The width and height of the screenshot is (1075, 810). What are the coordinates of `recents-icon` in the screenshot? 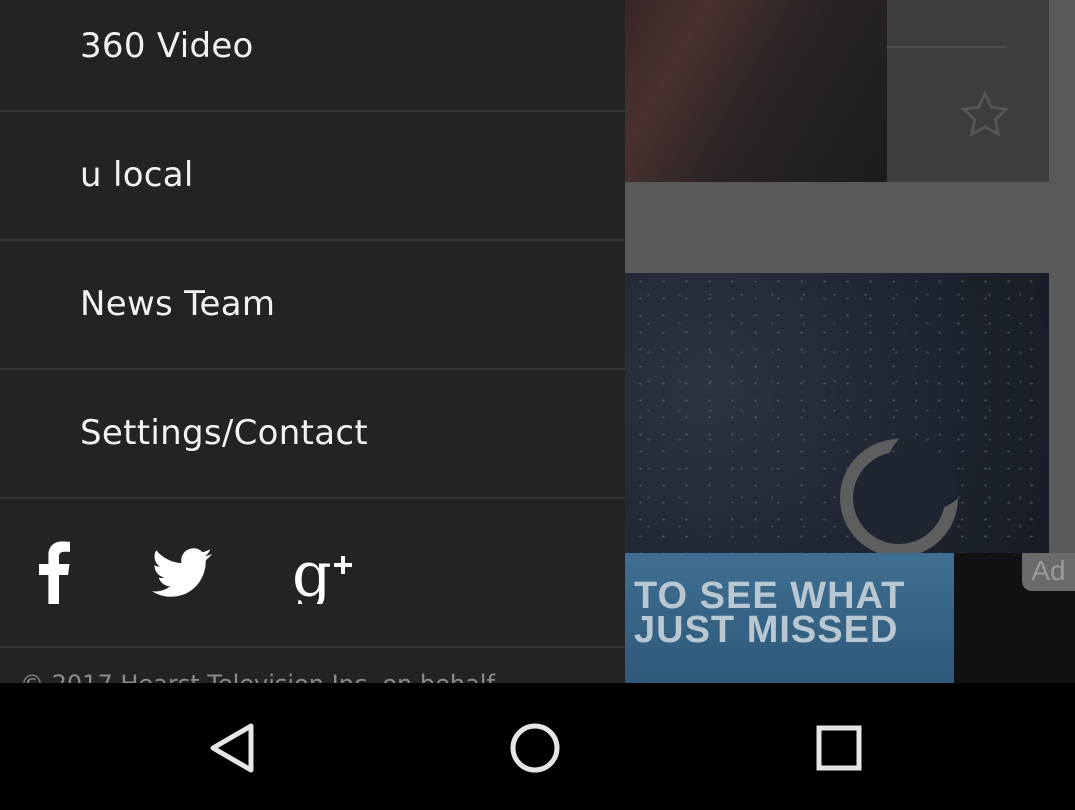 It's located at (839, 748).